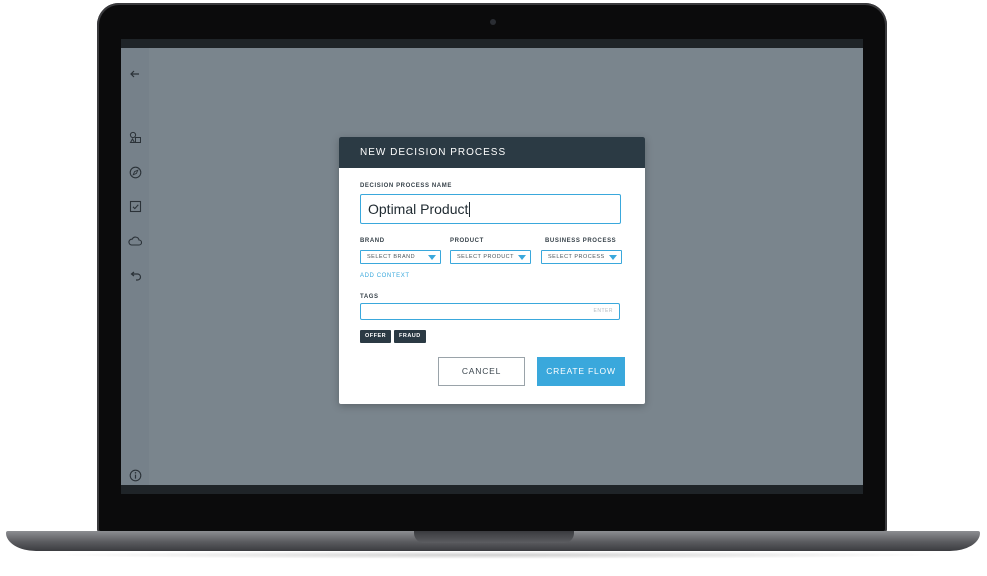 This screenshot has width=987, height=576. What do you see at coordinates (406, 186) in the screenshot?
I see `name-label: DECISION PROCESS NAME` at bounding box center [406, 186].